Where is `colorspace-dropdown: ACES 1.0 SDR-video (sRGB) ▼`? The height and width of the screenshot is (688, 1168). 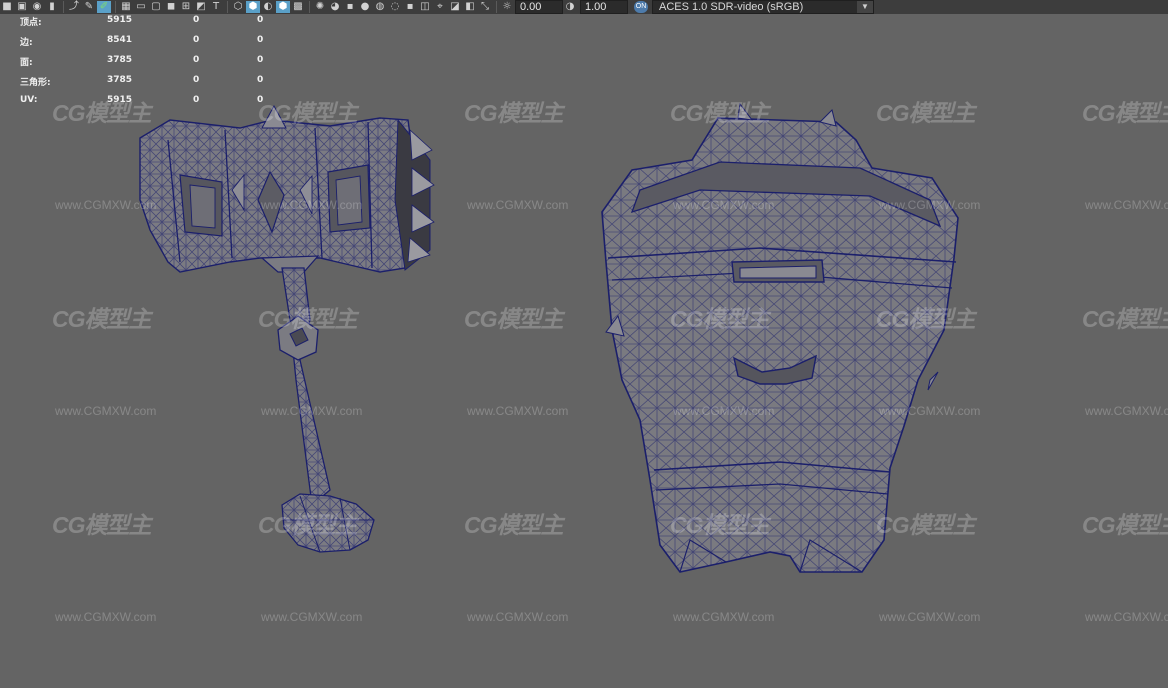 colorspace-dropdown: ACES 1.0 SDR-video (sRGB) ▼ is located at coordinates (763, 7).